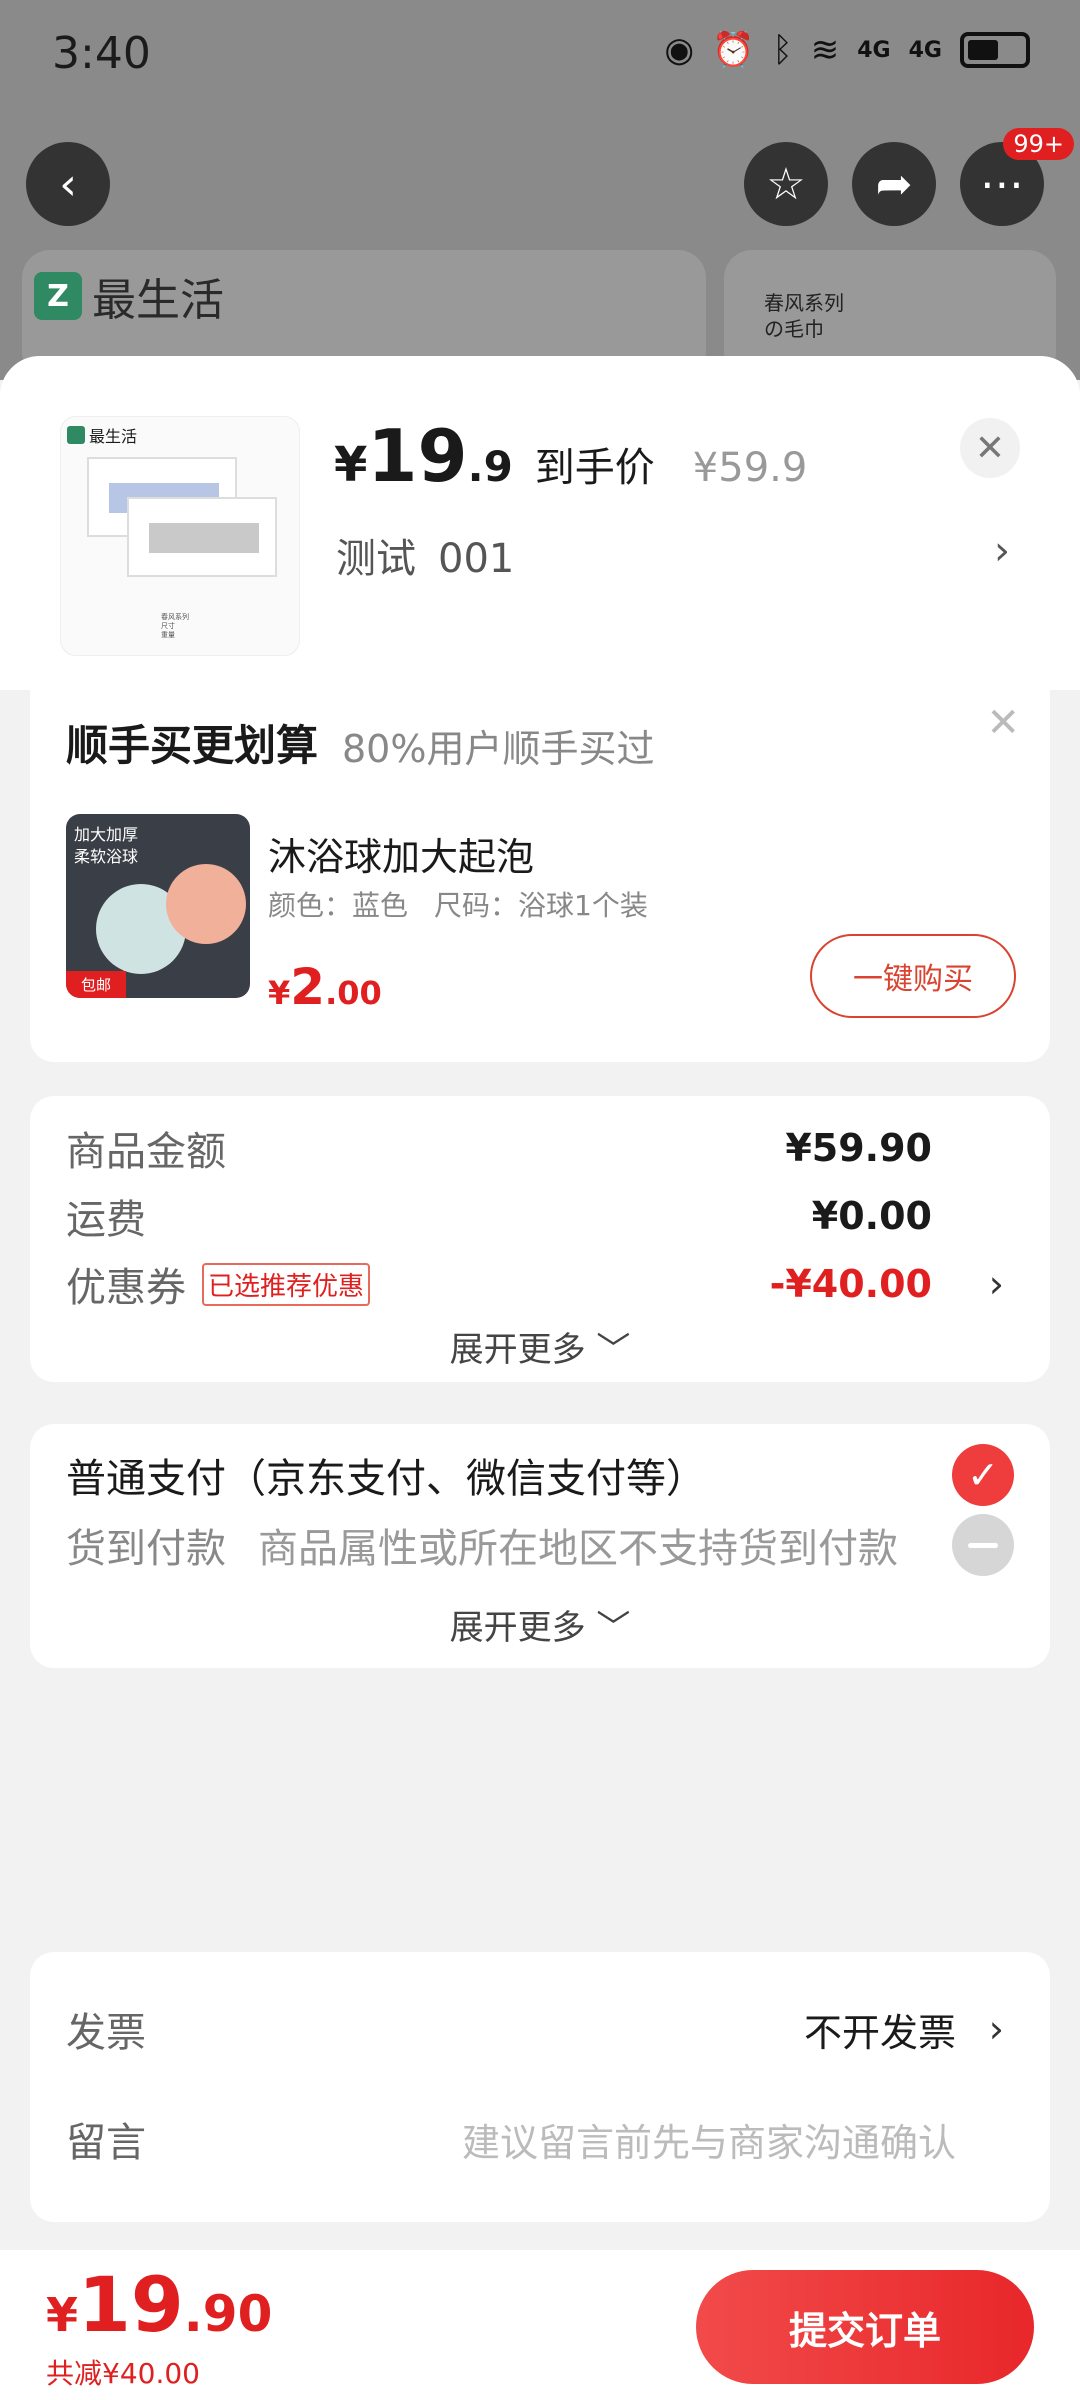 The width and height of the screenshot is (1080, 2400). What do you see at coordinates (58, 296) in the screenshot?
I see `brand-logo-icon: Z` at bounding box center [58, 296].